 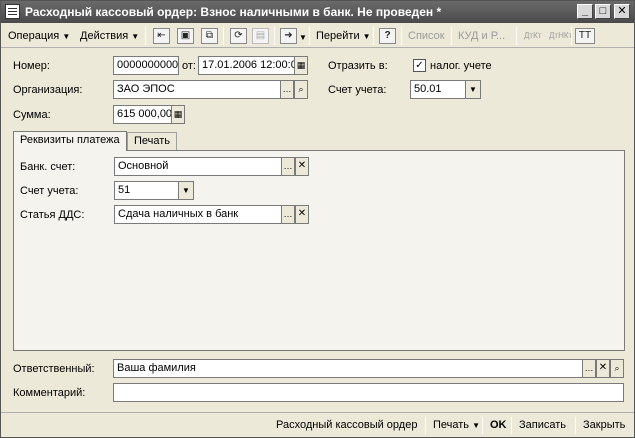 What do you see at coordinates (209, 36) in the screenshot?
I see `copy-document-icon: ⧉` at bounding box center [209, 36].